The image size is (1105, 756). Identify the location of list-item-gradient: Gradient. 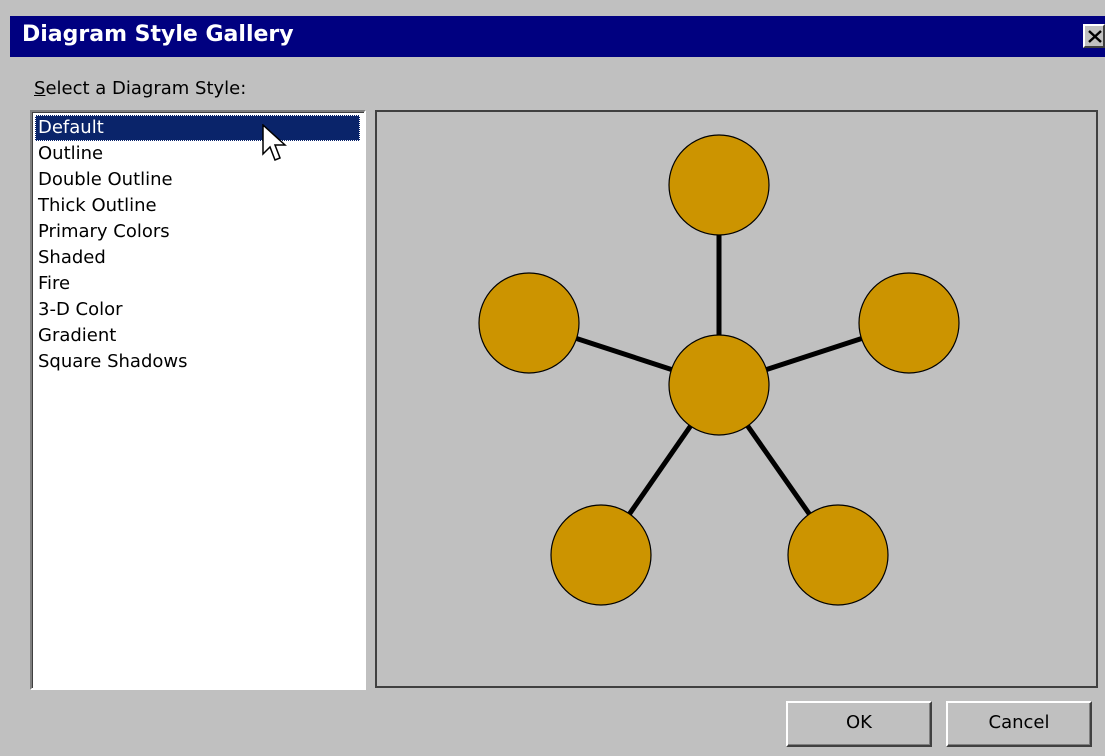
(197, 336).